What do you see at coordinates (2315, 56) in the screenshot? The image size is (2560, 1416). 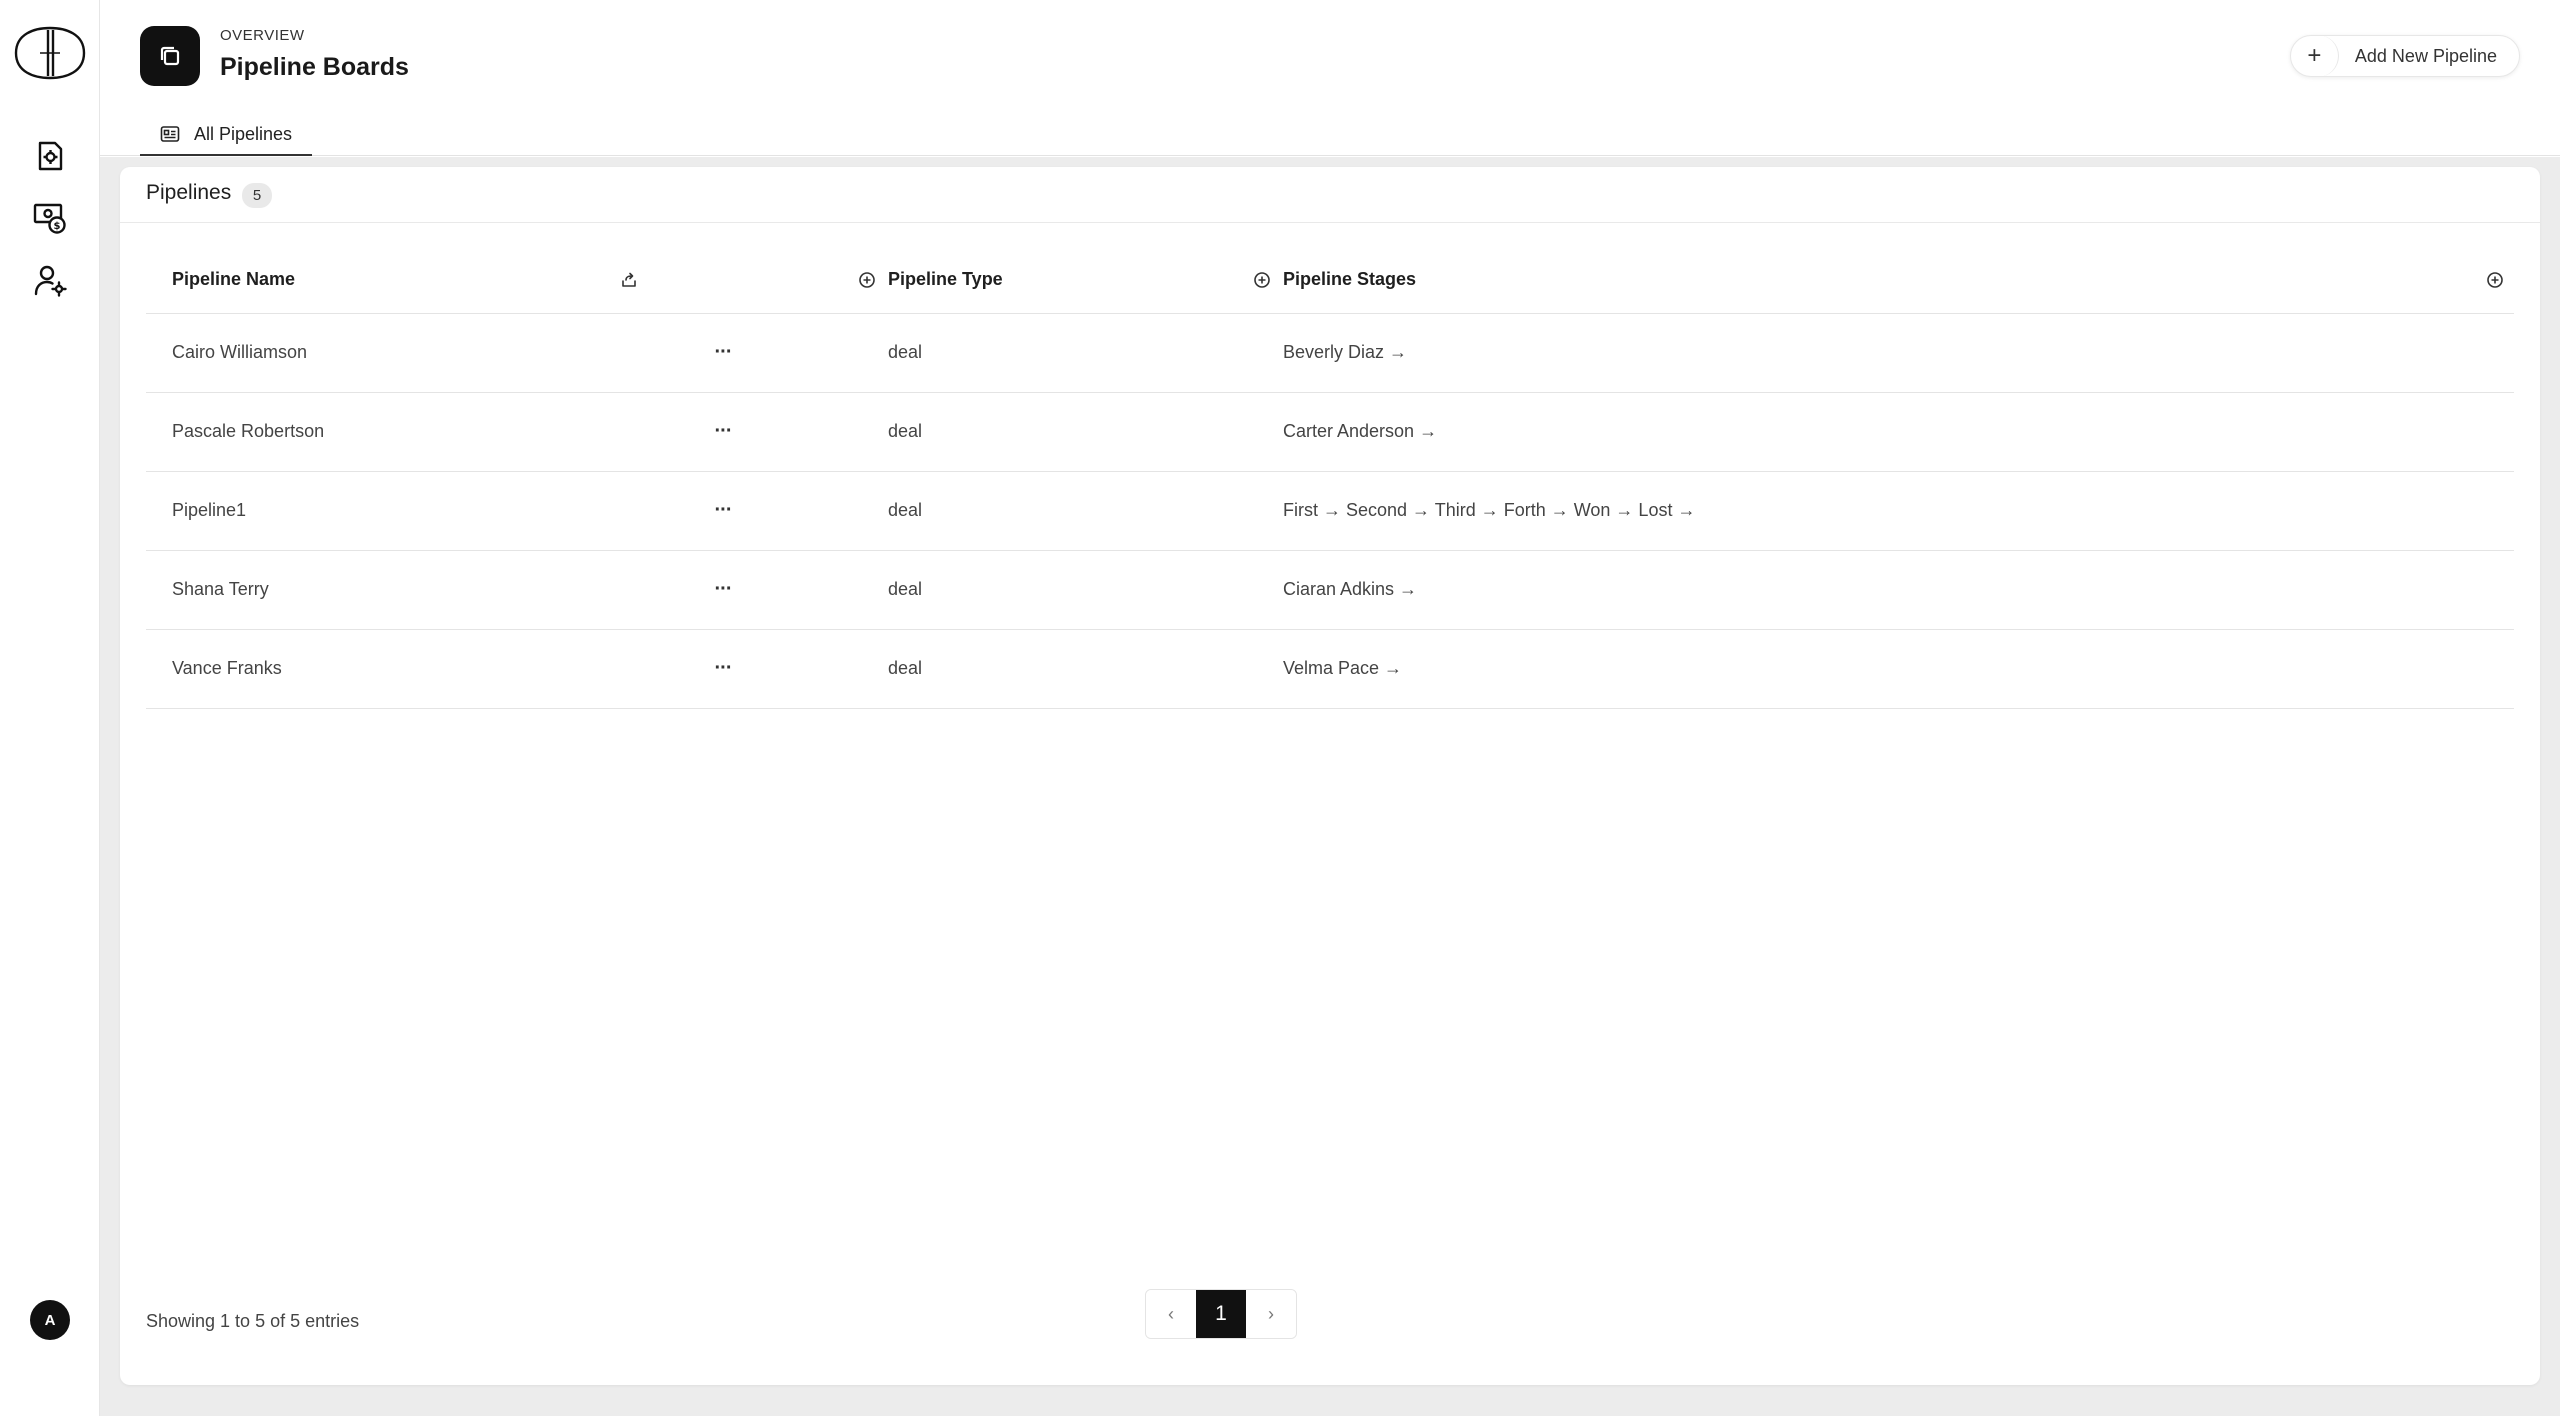 I see `plus-icon: +` at bounding box center [2315, 56].